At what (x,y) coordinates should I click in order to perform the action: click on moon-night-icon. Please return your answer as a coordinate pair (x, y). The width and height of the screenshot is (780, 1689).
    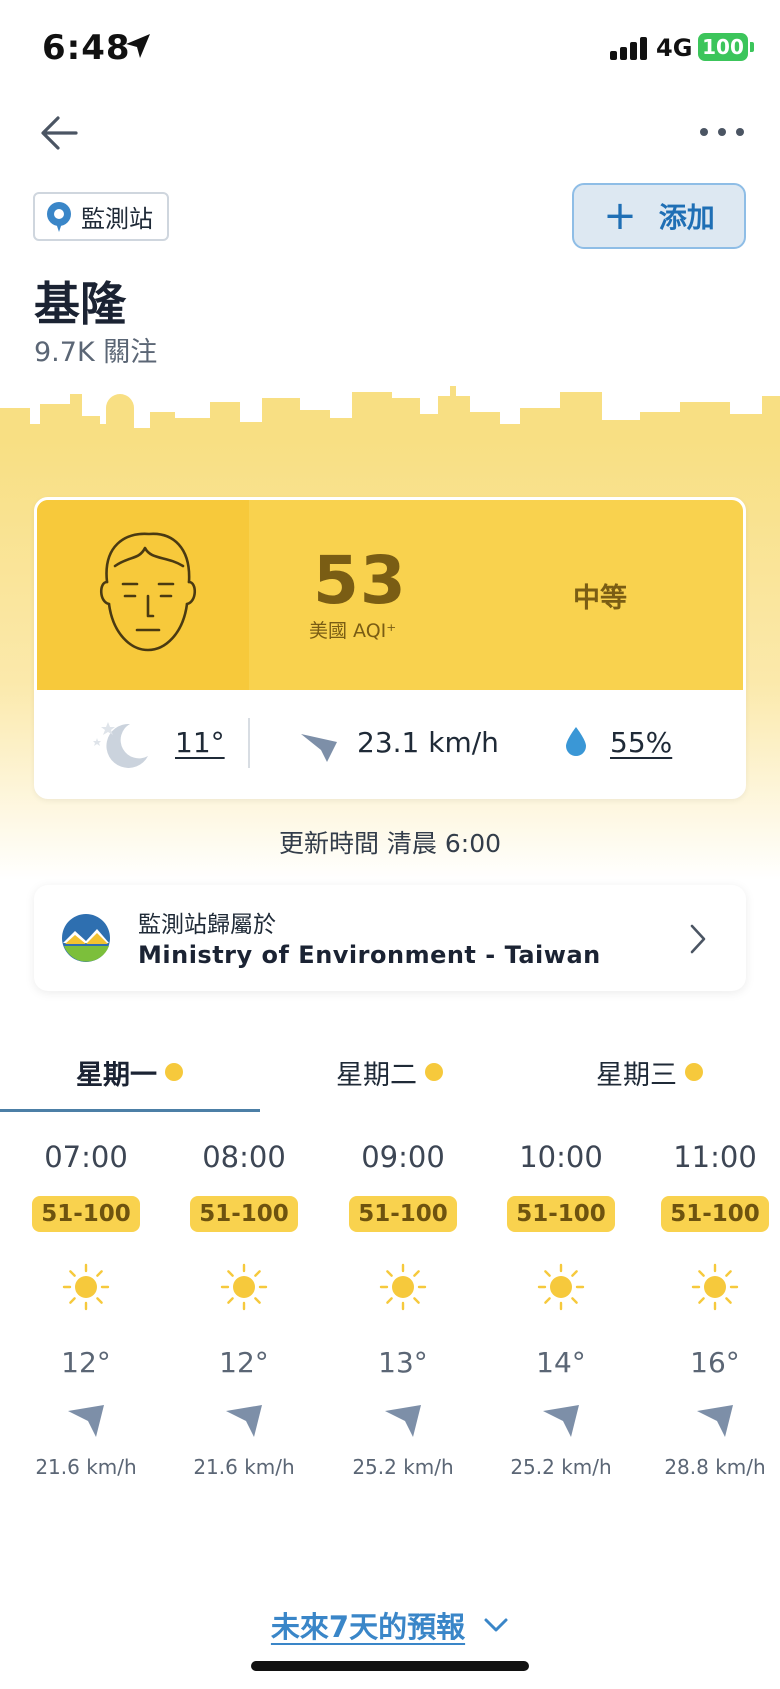
    Looking at the image, I should click on (120, 745).